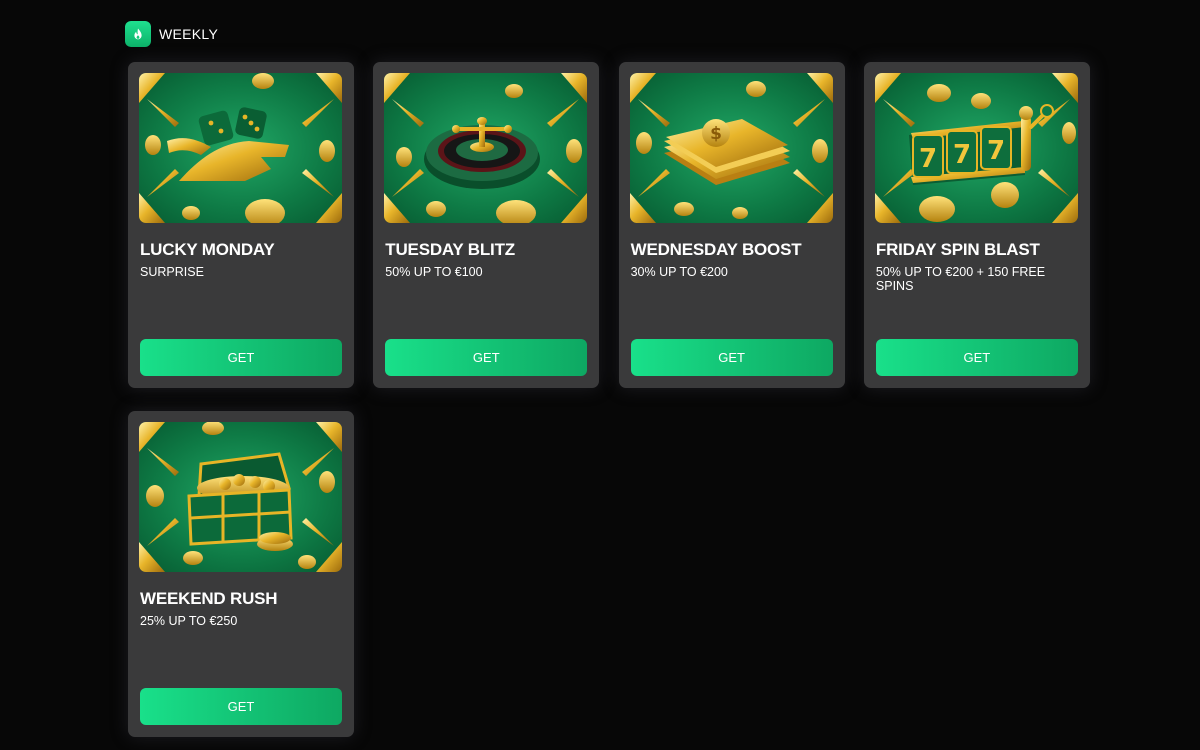 Image resolution: width=1200 pixels, height=750 pixels. Describe the element at coordinates (189, 34) in the screenshot. I see `section-title: WEEKLY` at that location.